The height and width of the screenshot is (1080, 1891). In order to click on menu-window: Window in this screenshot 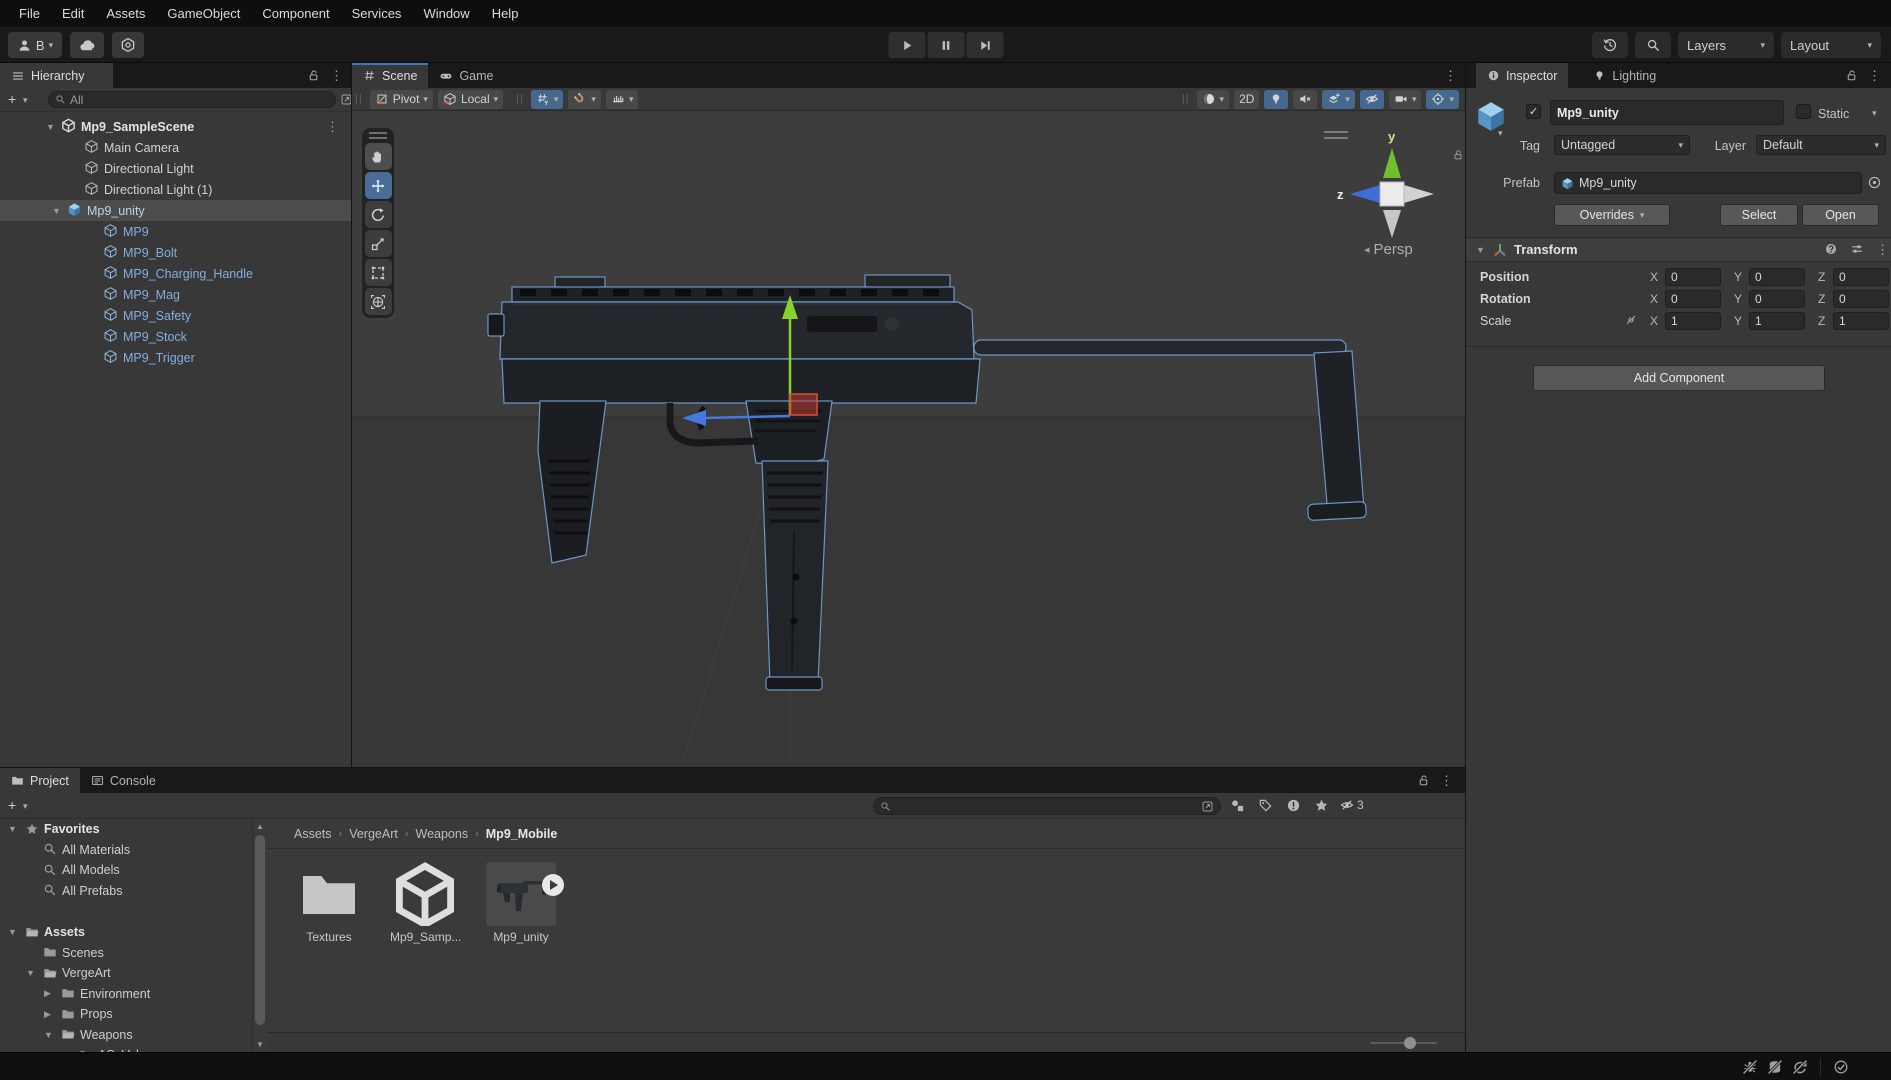, I will do `click(446, 13)`.